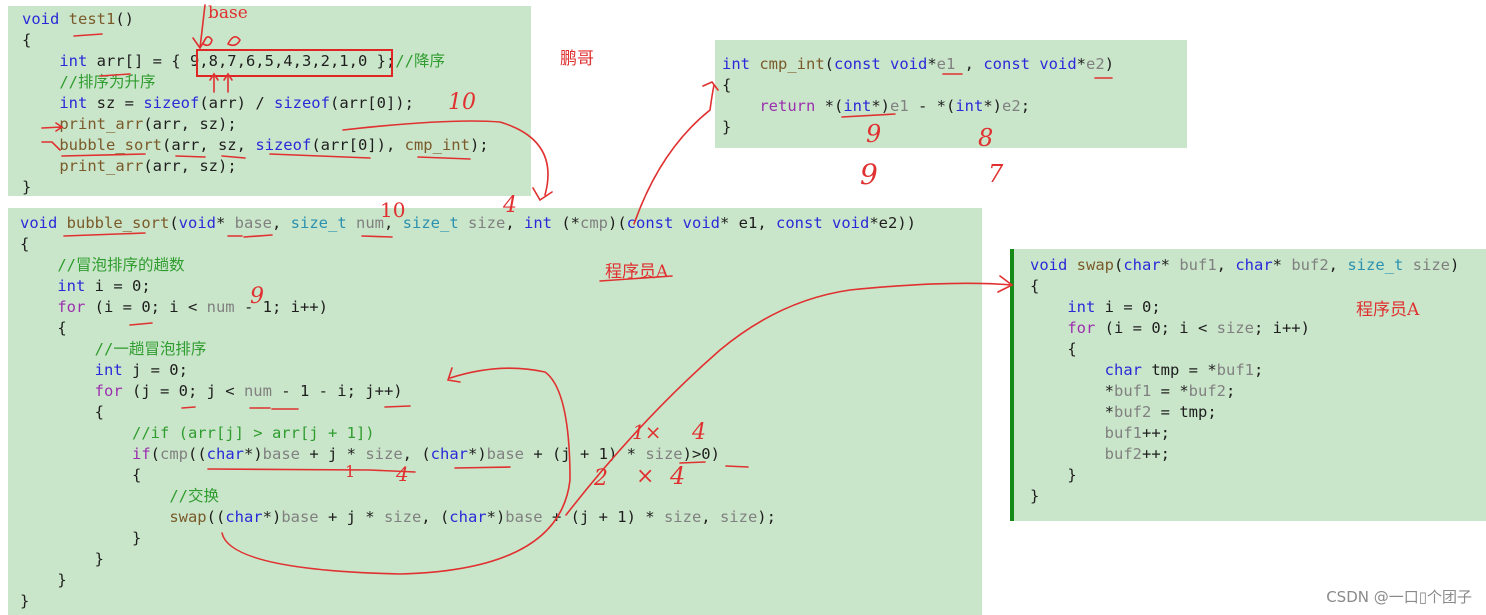 The image size is (1486, 615). Describe the element at coordinates (255, 19) in the screenshot. I see `code-line: void test1()` at that location.